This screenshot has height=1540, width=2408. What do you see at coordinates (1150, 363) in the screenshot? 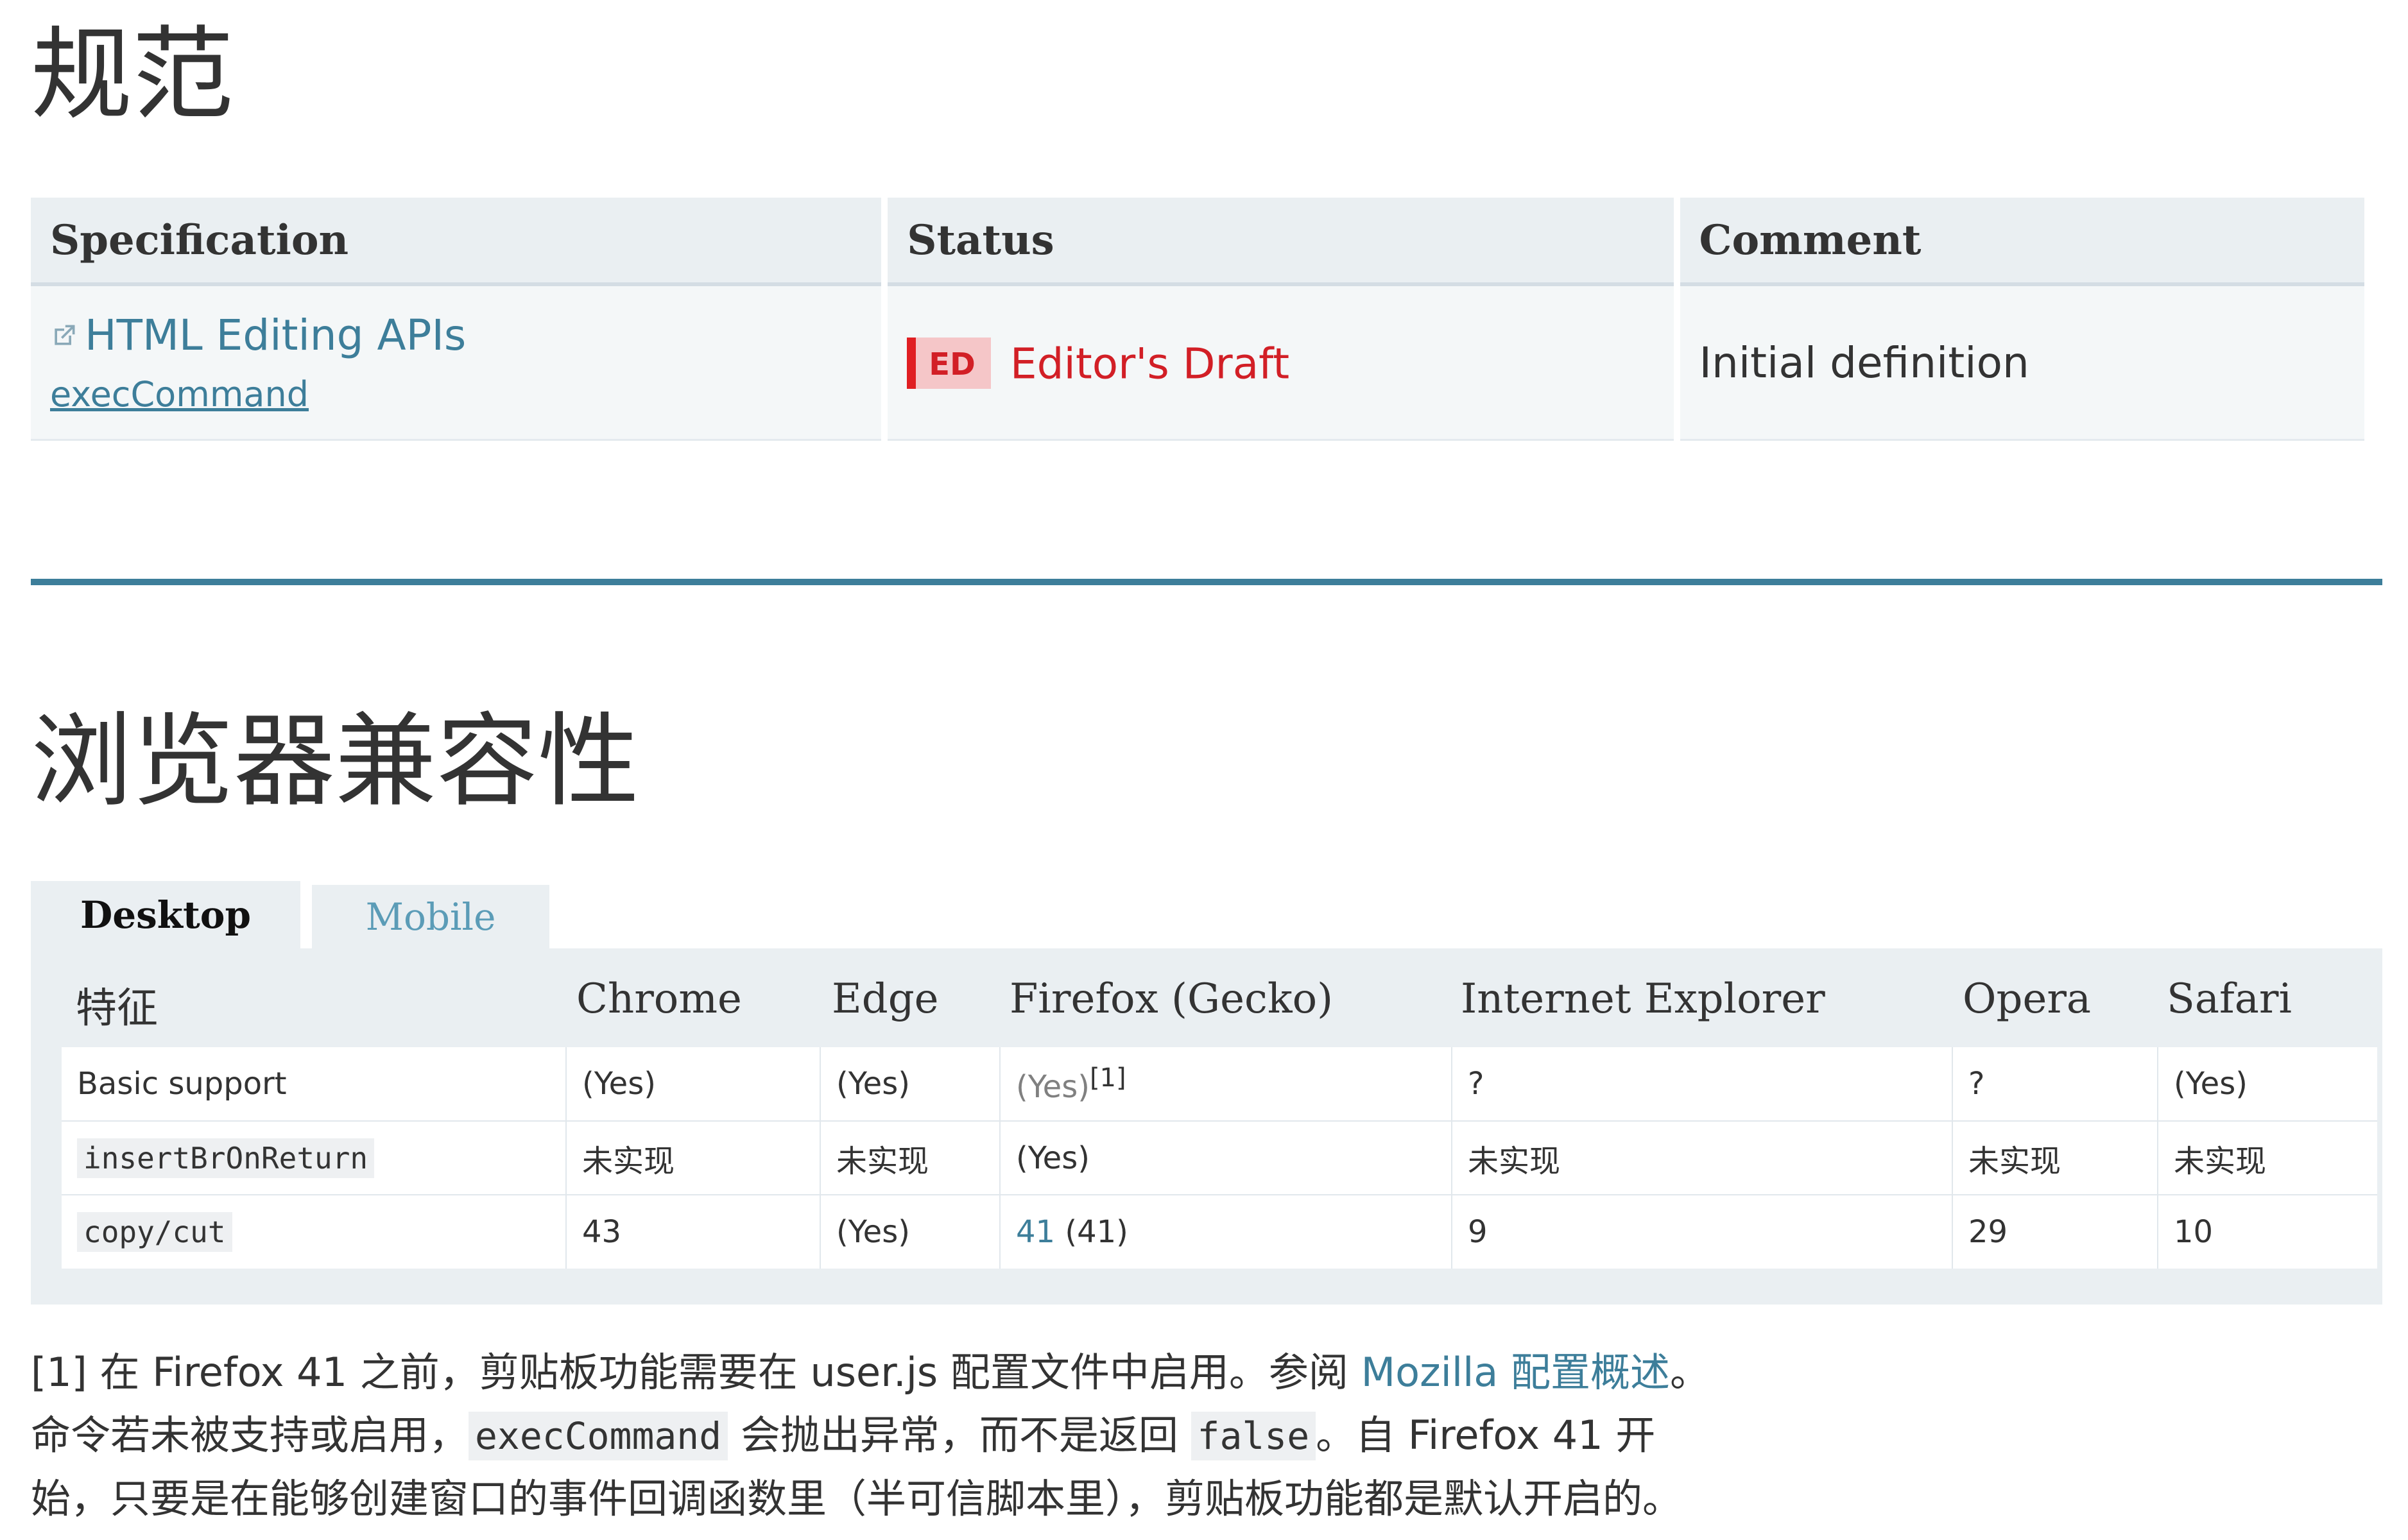
I see `status-text: Editor's Draft` at bounding box center [1150, 363].